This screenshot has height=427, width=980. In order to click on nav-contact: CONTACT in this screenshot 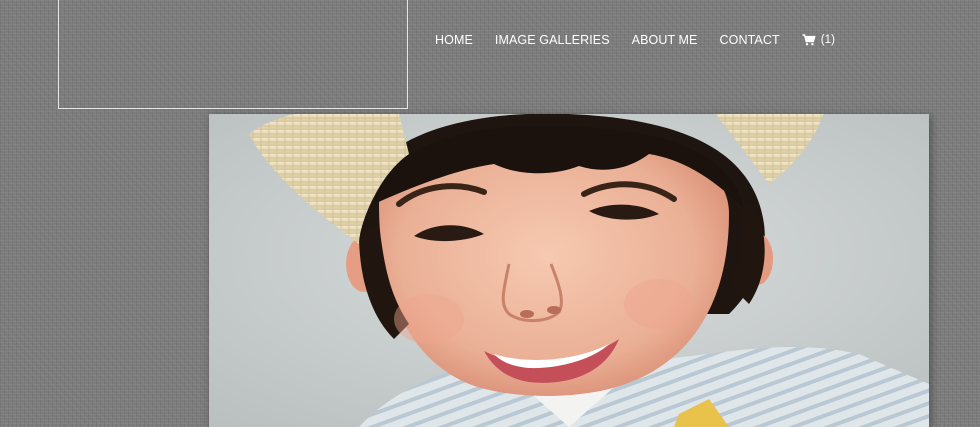, I will do `click(750, 40)`.